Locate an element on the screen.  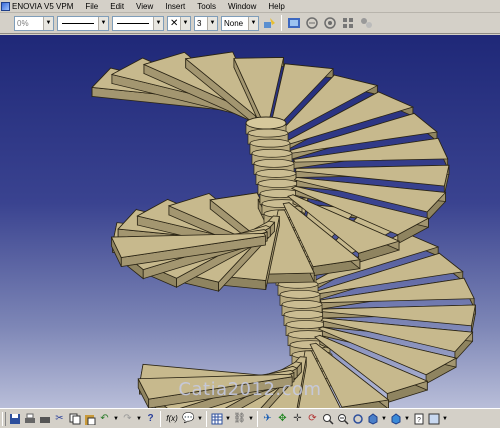
hide-show-icon: ? is located at coordinates (418, 419).